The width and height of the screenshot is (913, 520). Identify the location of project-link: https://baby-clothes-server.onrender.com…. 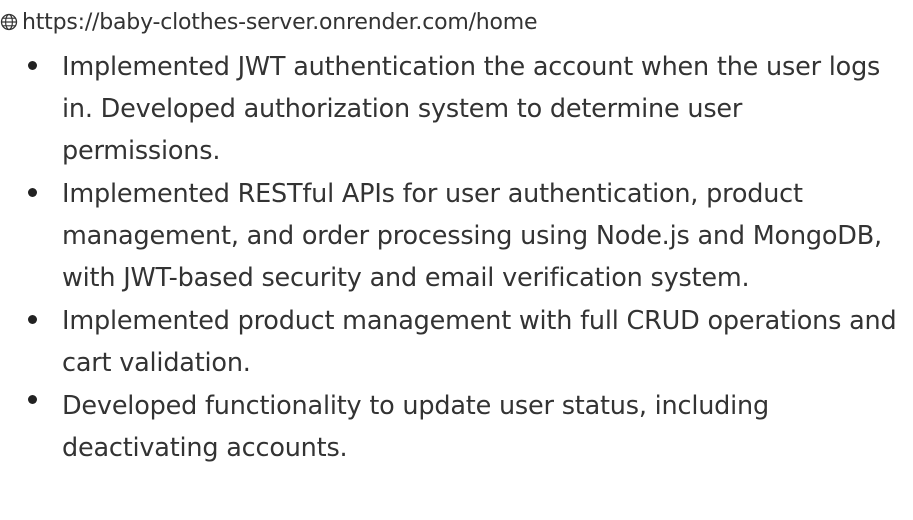
(269, 22).